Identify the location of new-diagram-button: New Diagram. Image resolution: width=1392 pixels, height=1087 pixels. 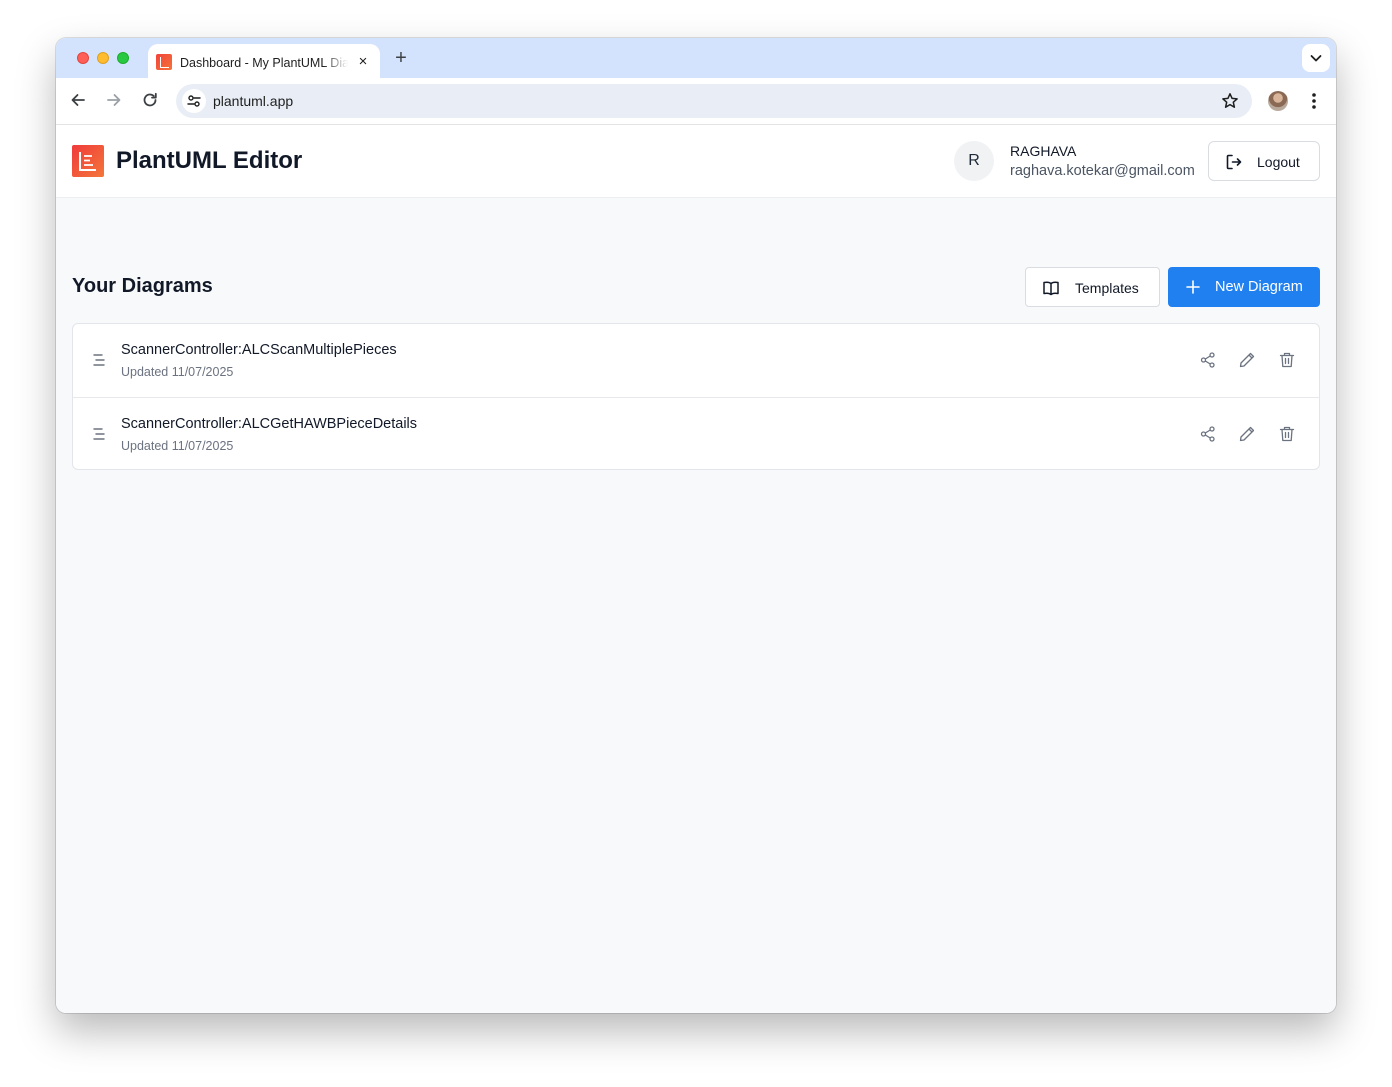
(1244, 287).